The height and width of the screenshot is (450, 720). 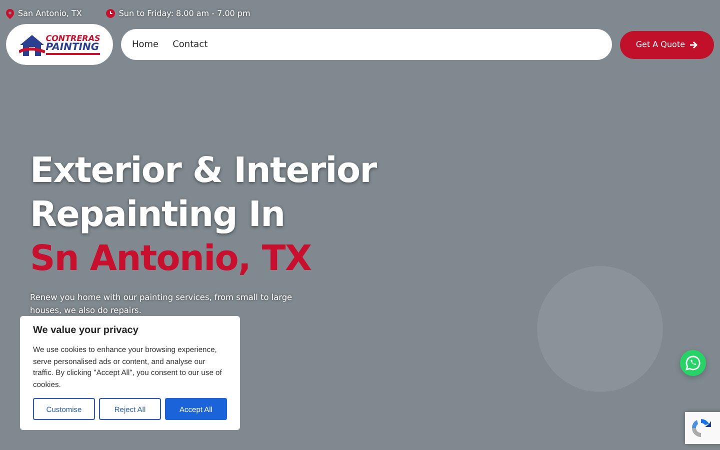 What do you see at coordinates (667, 44) in the screenshot?
I see `get-quote-button: Get A Quote` at bounding box center [667, 44].